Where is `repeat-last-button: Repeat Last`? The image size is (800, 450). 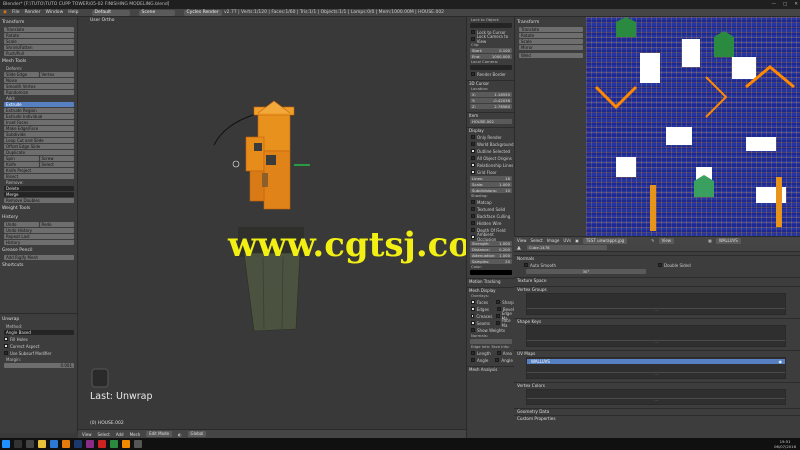
repeat-last-button: Repeat Last is located at coordinates (39, 236).